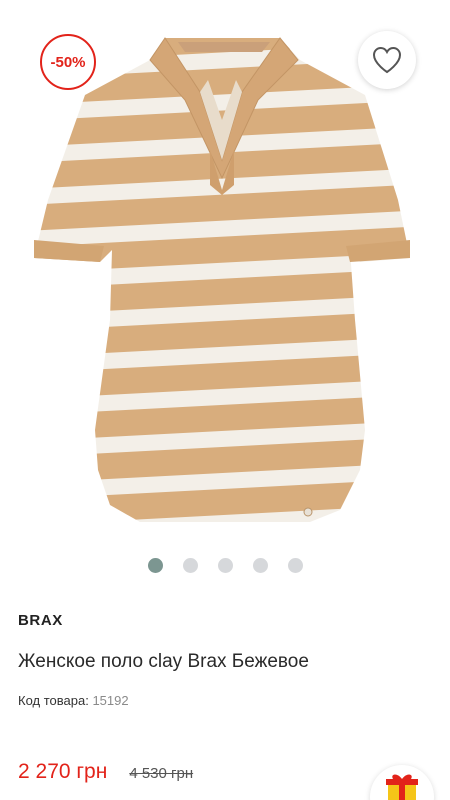 This screenshot has height=800, width=450. I want to click on wishlist-button, so click(387, 60).